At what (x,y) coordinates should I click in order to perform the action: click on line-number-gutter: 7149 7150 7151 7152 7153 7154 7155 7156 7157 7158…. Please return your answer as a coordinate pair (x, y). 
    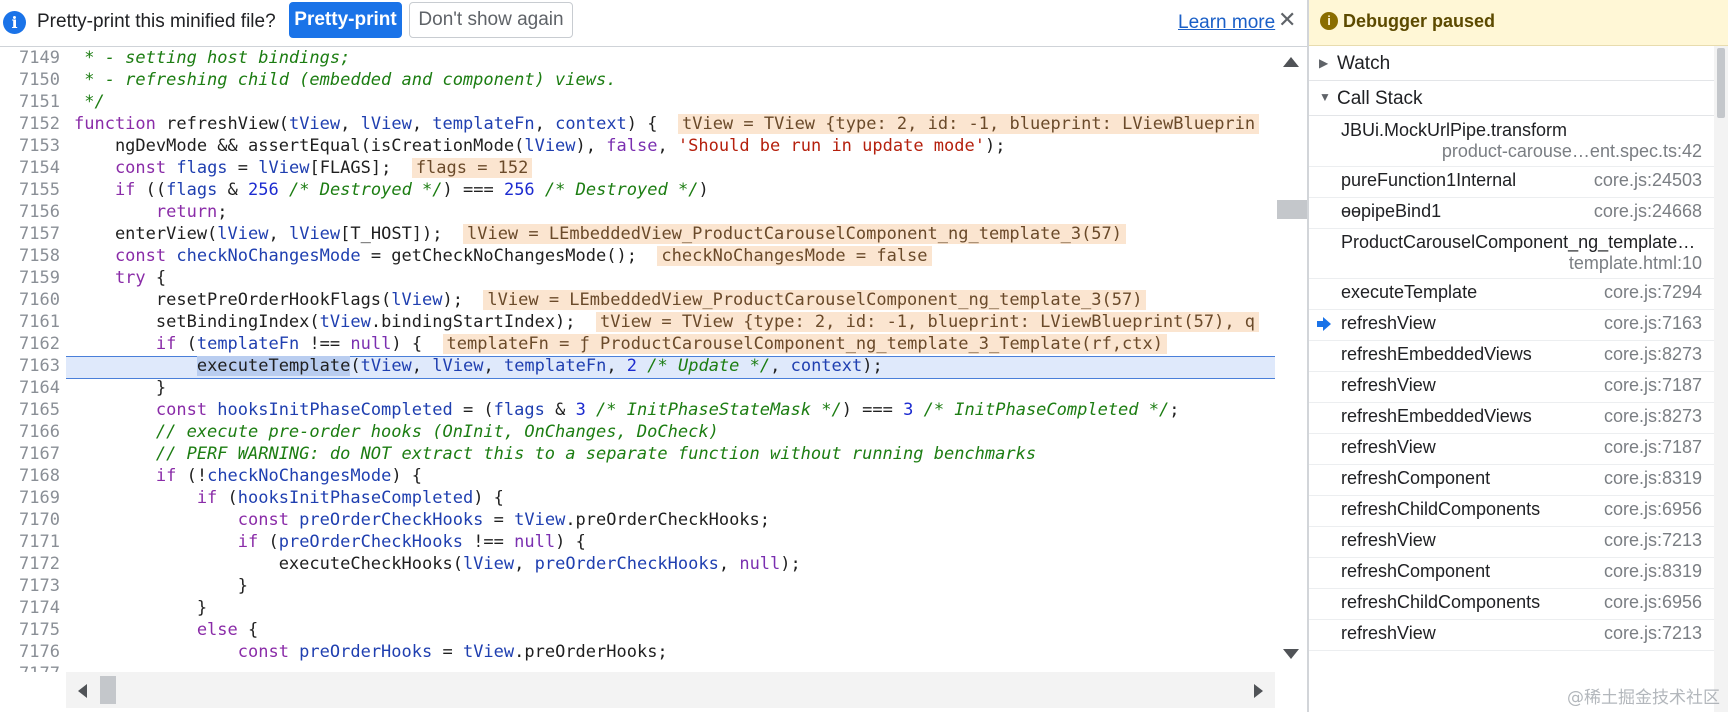
    Looking at the image, I should click on (33, 359).